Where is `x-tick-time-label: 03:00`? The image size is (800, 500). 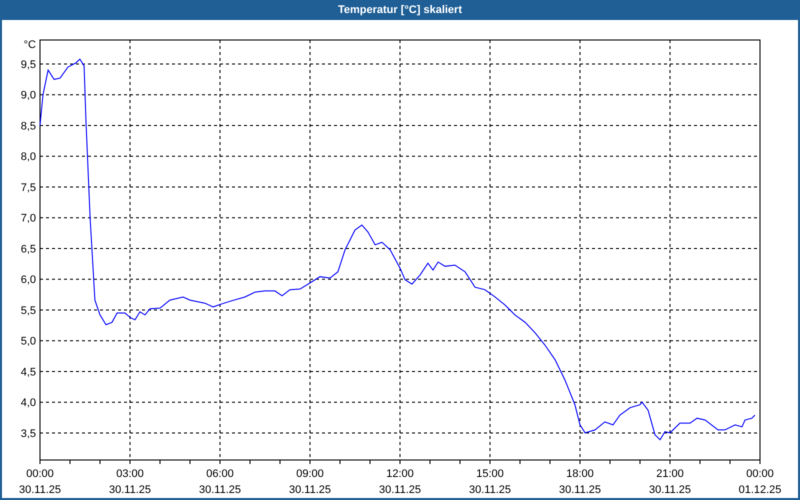
x-tick-time-label: 03:00 is located at coordinates (130, 474).